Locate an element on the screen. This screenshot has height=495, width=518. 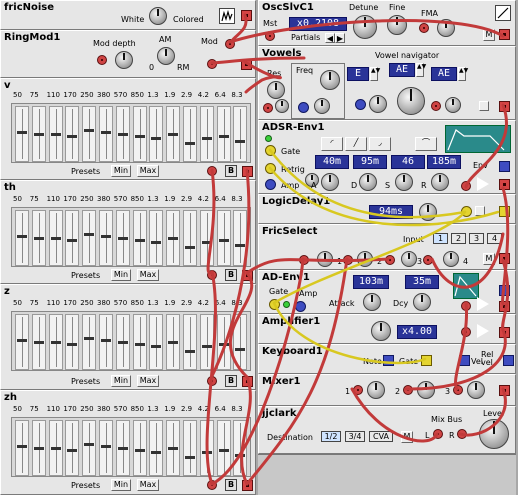
fricselect-mute-button: M is located at coordinates (489, 259).